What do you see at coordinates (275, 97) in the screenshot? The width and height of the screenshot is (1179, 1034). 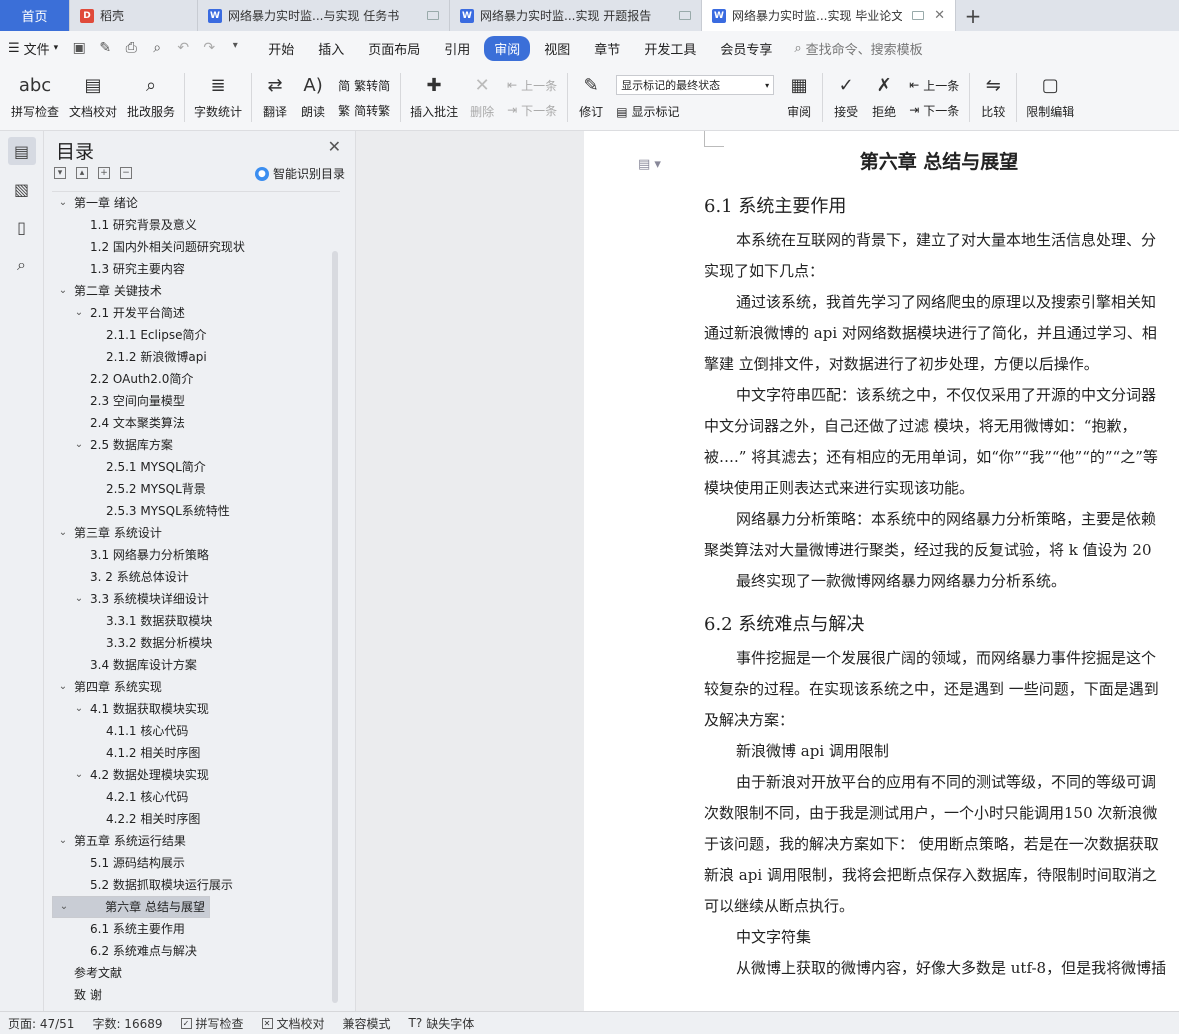 I see `translate-button: ⇄ 翻译` at bounding box center [275, 97].